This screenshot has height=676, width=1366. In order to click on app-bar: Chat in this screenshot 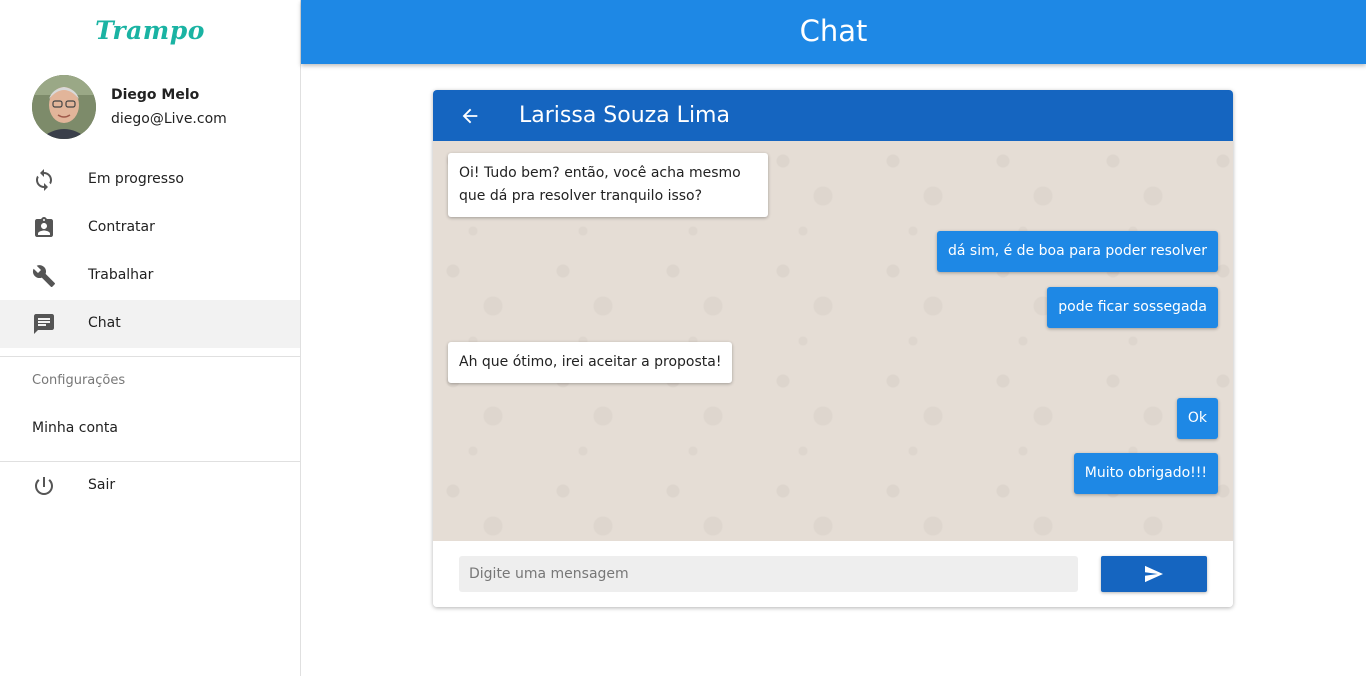, I will do `click(833, 32)`.